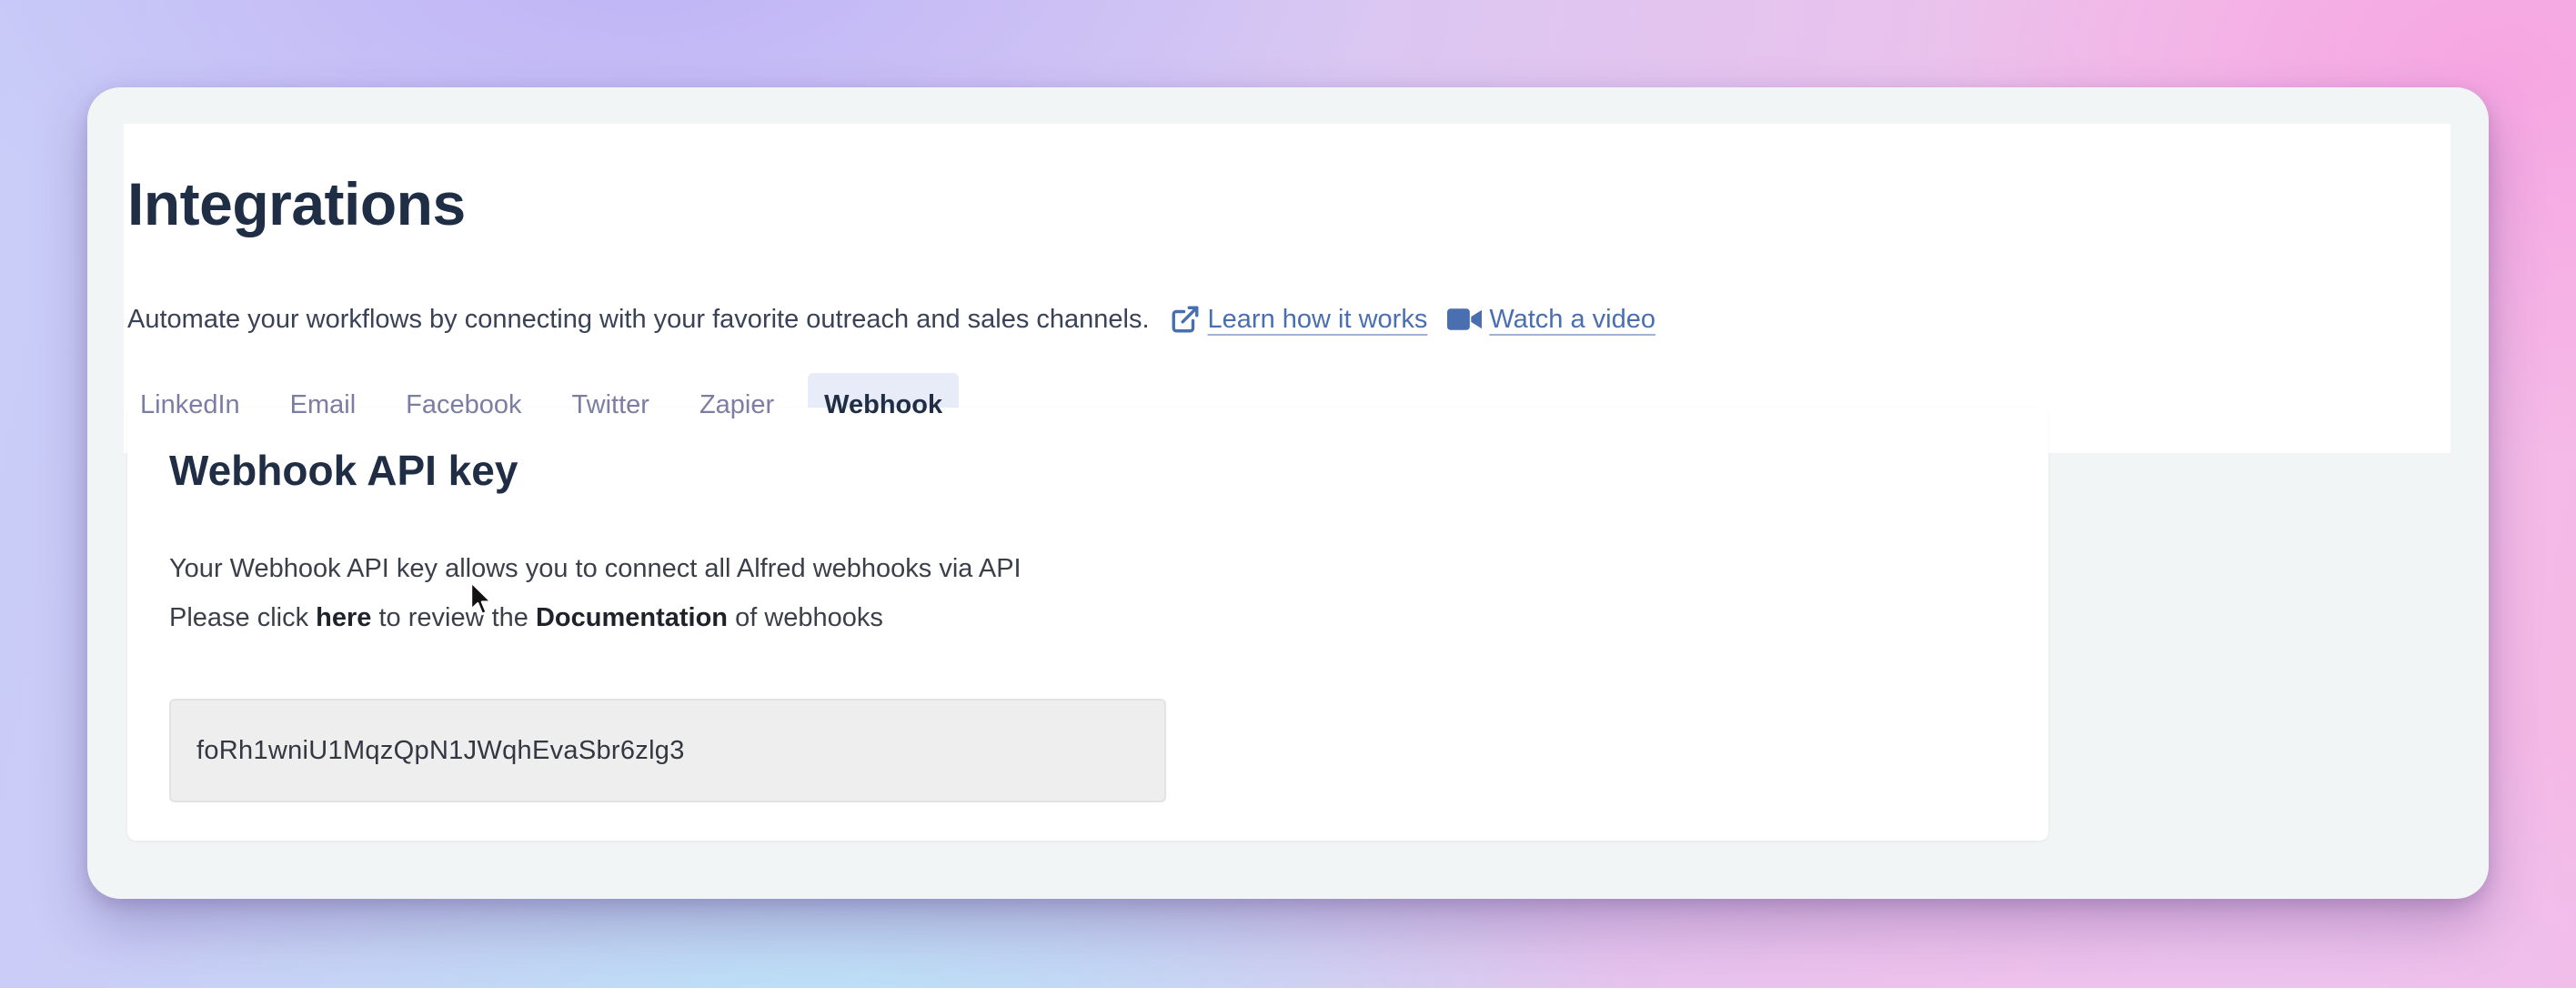  I want to click on tab-label: Twitter, so click(610, 404).